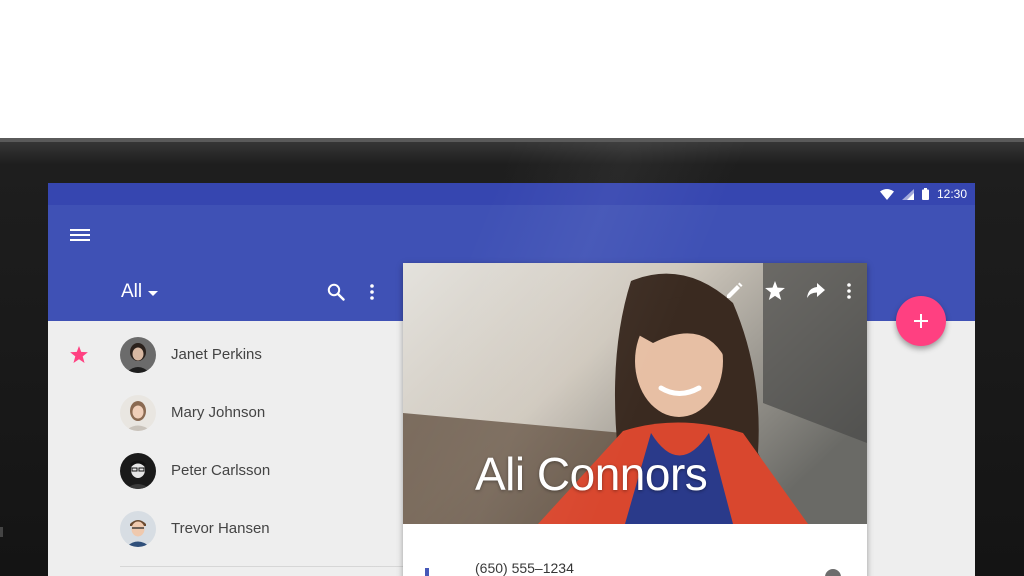 Image resolution: width=1024 pixels, height=576 pixels. Describe the element at coordinates (951, 194) in the screenshot. I see `status-time: 12:30` at that location.